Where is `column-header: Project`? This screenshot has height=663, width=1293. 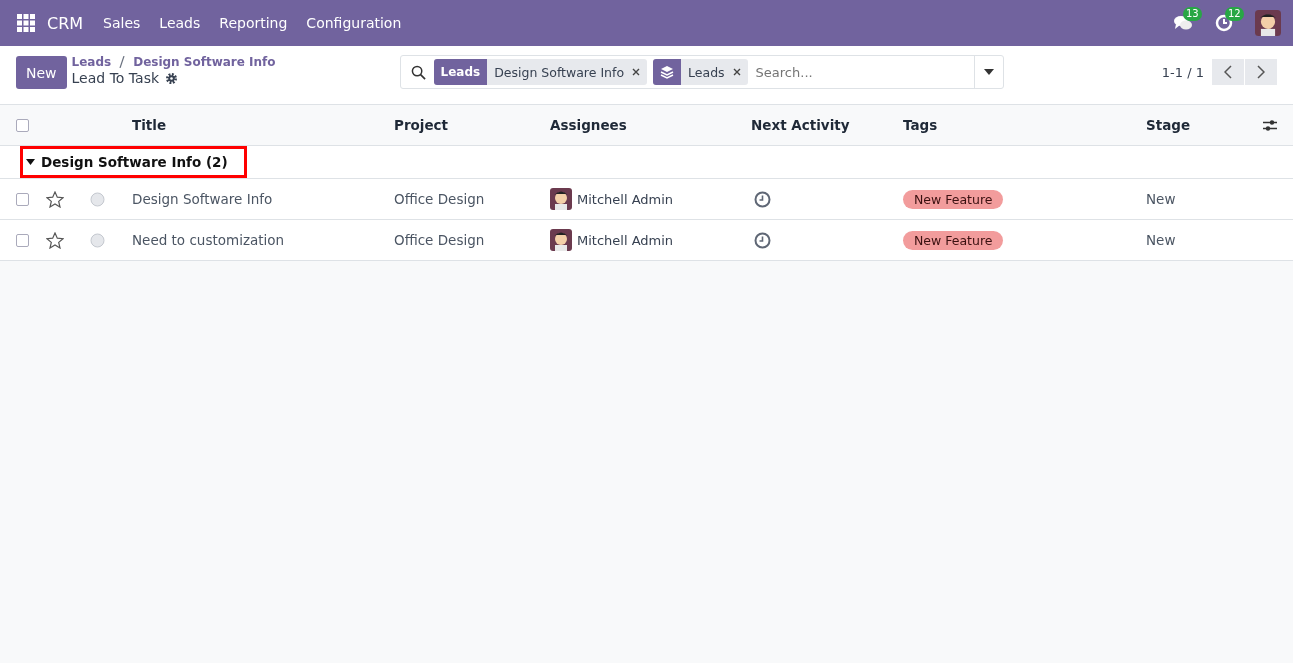 column-header: Project is located at coordinates (472, 125).